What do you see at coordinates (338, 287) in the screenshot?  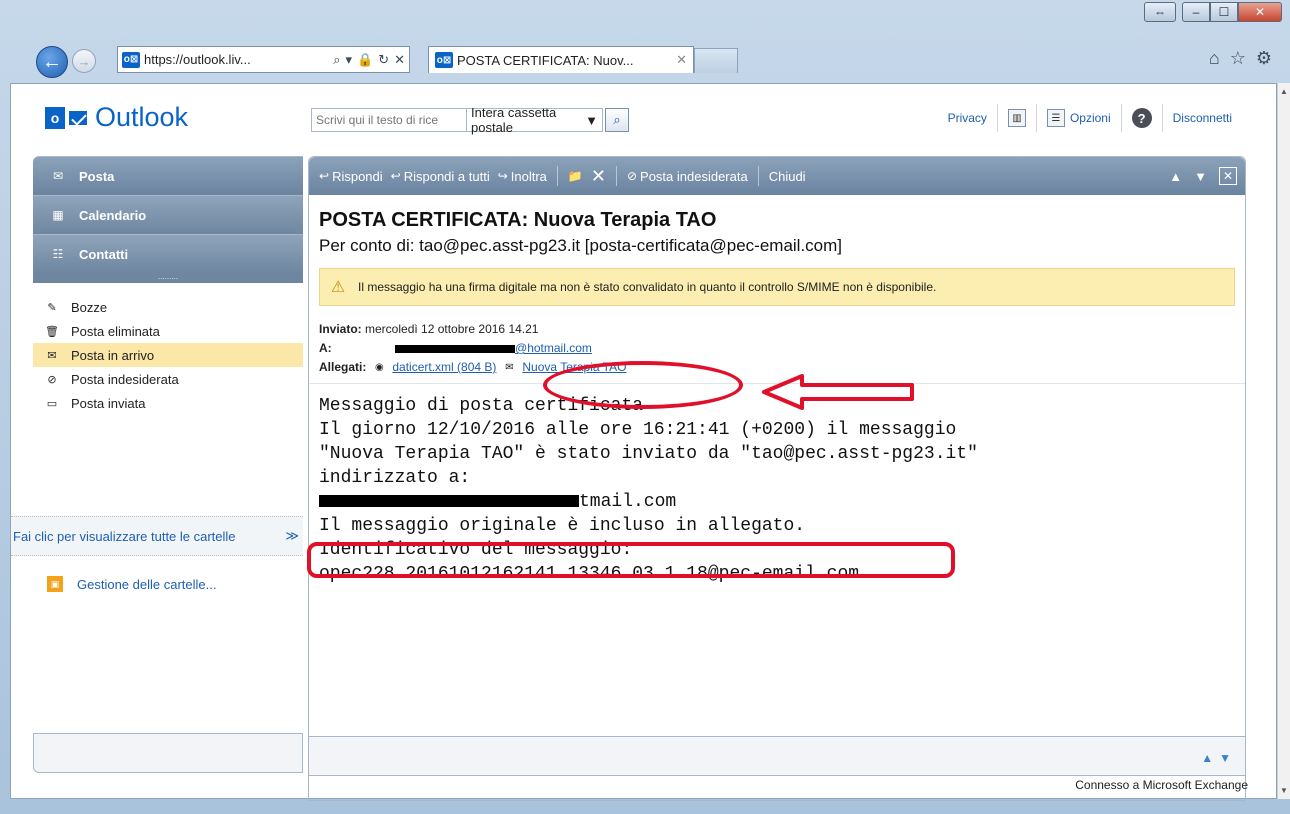 I see `warning-icon: ⚠` at bounding box center [338, 287].